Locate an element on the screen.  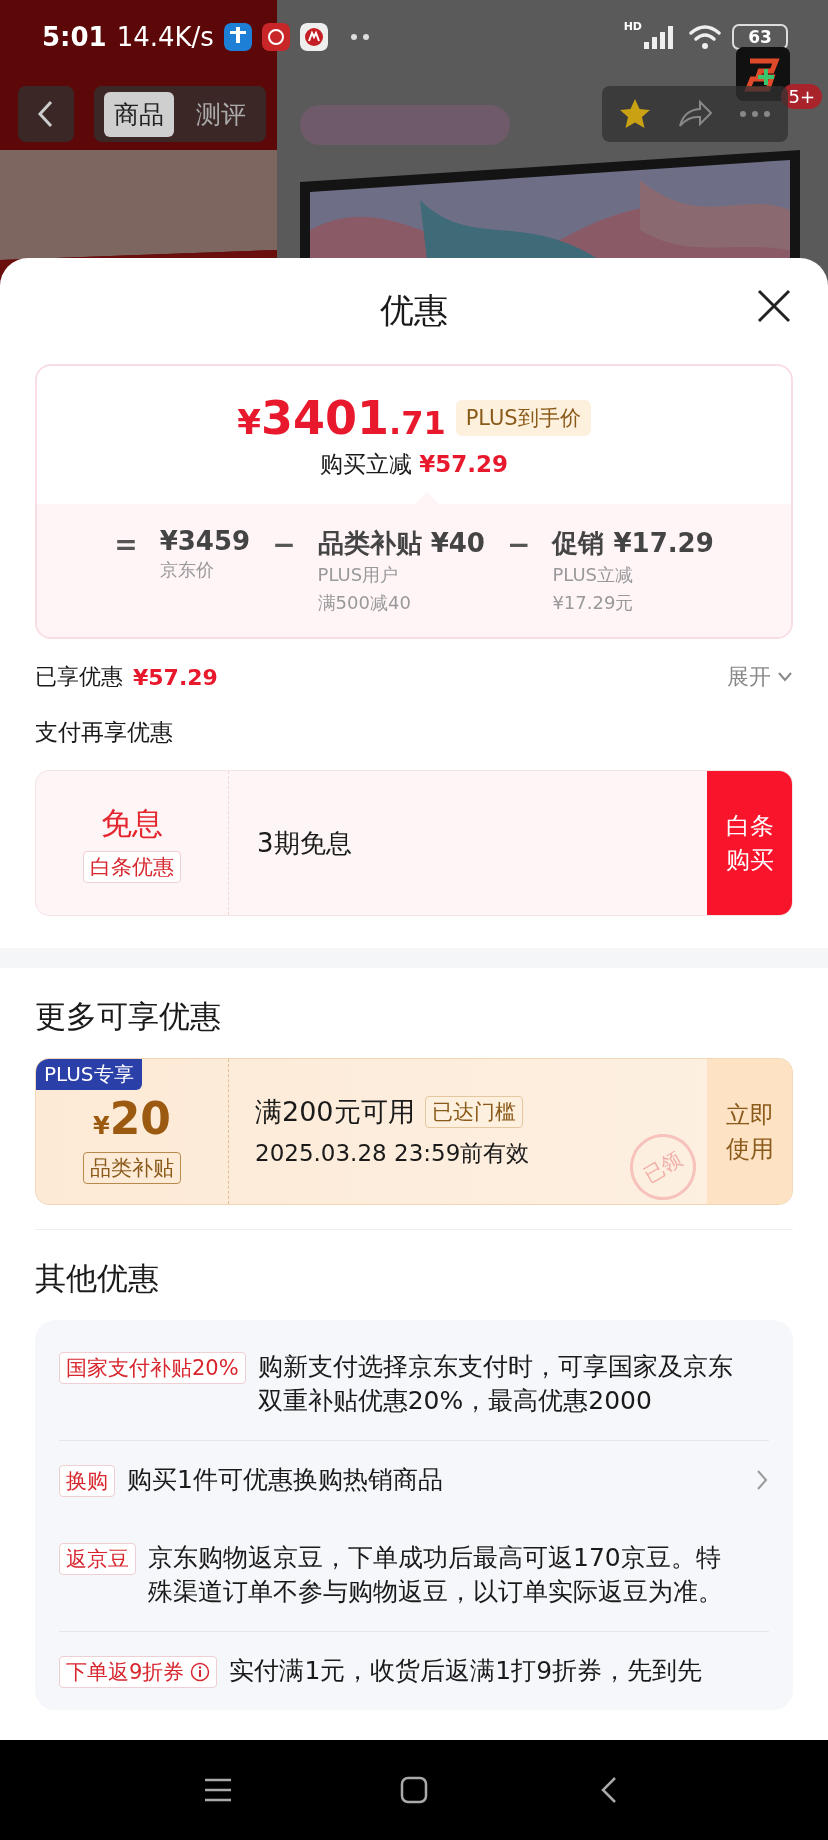
coupon-amount: ¥20 is located at coordinates (132, 1118).